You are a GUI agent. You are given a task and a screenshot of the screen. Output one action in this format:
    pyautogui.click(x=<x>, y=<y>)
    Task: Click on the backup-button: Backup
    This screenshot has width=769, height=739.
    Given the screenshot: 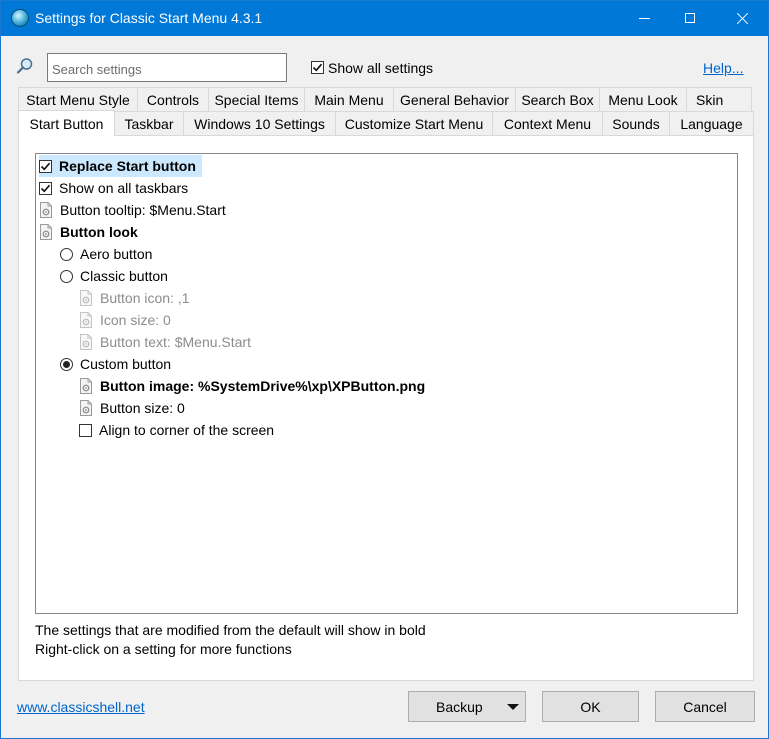 What is the action you would take?
    pyautogui.click(x=467, y=706)
    